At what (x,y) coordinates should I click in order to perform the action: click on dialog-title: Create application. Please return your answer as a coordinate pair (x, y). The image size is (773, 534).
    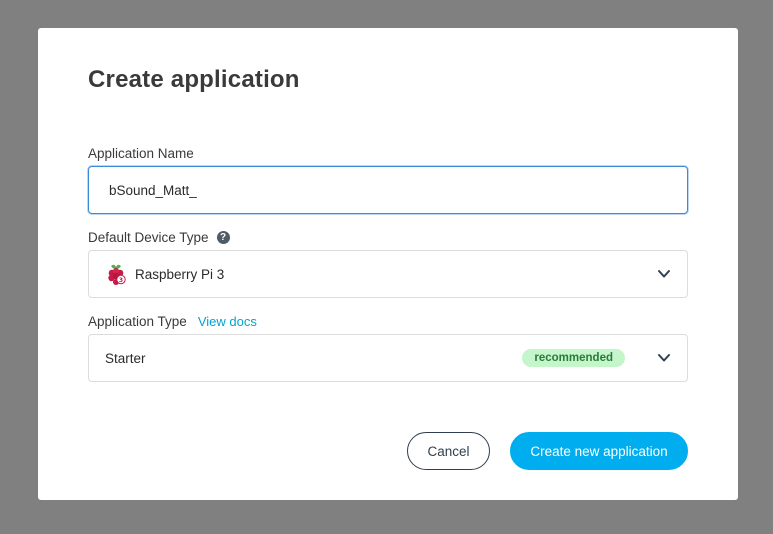
    Looking at the image, I should click on (194, 79).